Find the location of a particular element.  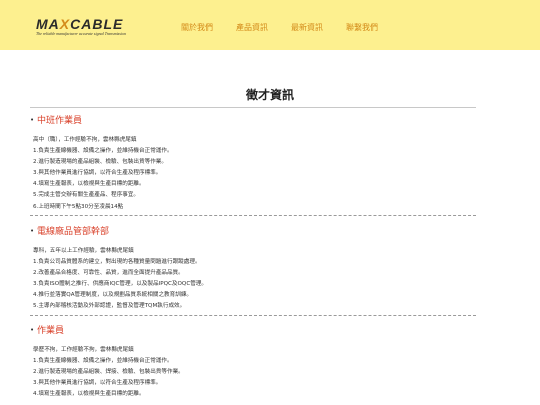

job-header: • 作業員 is located at coordinates (253, 330).